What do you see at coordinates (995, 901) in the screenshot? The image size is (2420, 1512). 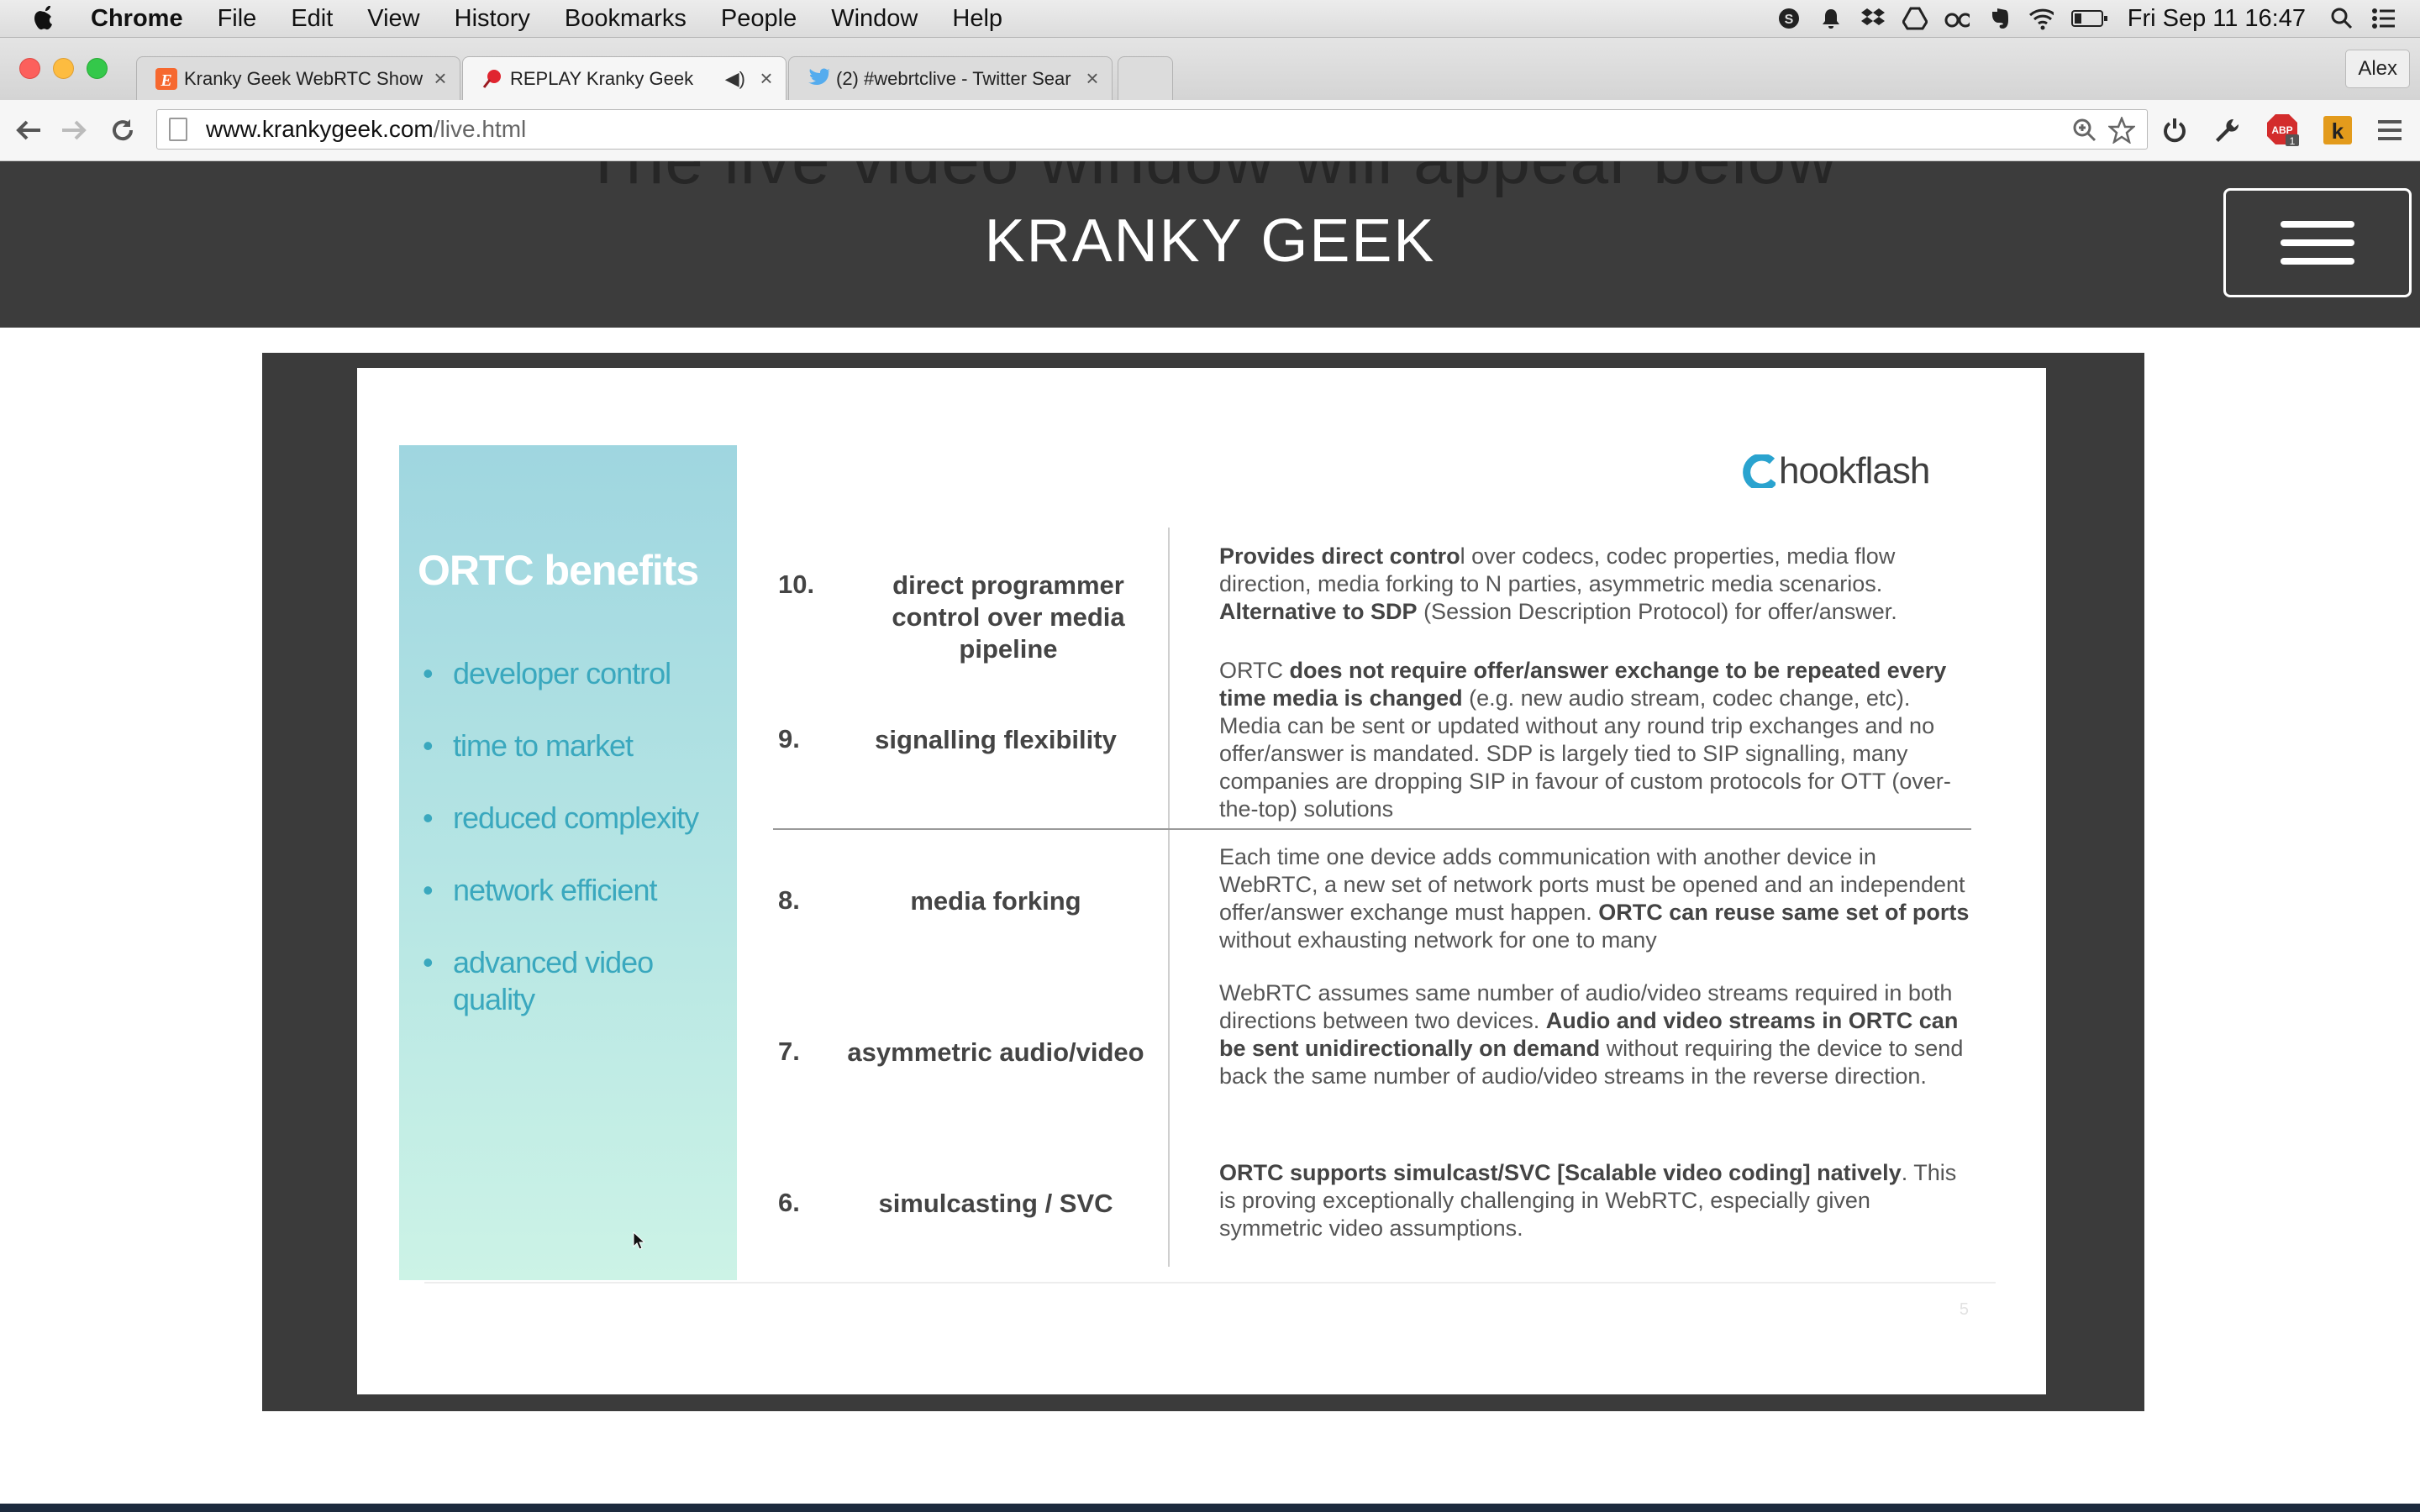 I see `row-title: media forking` at bounding box center [995, 901].